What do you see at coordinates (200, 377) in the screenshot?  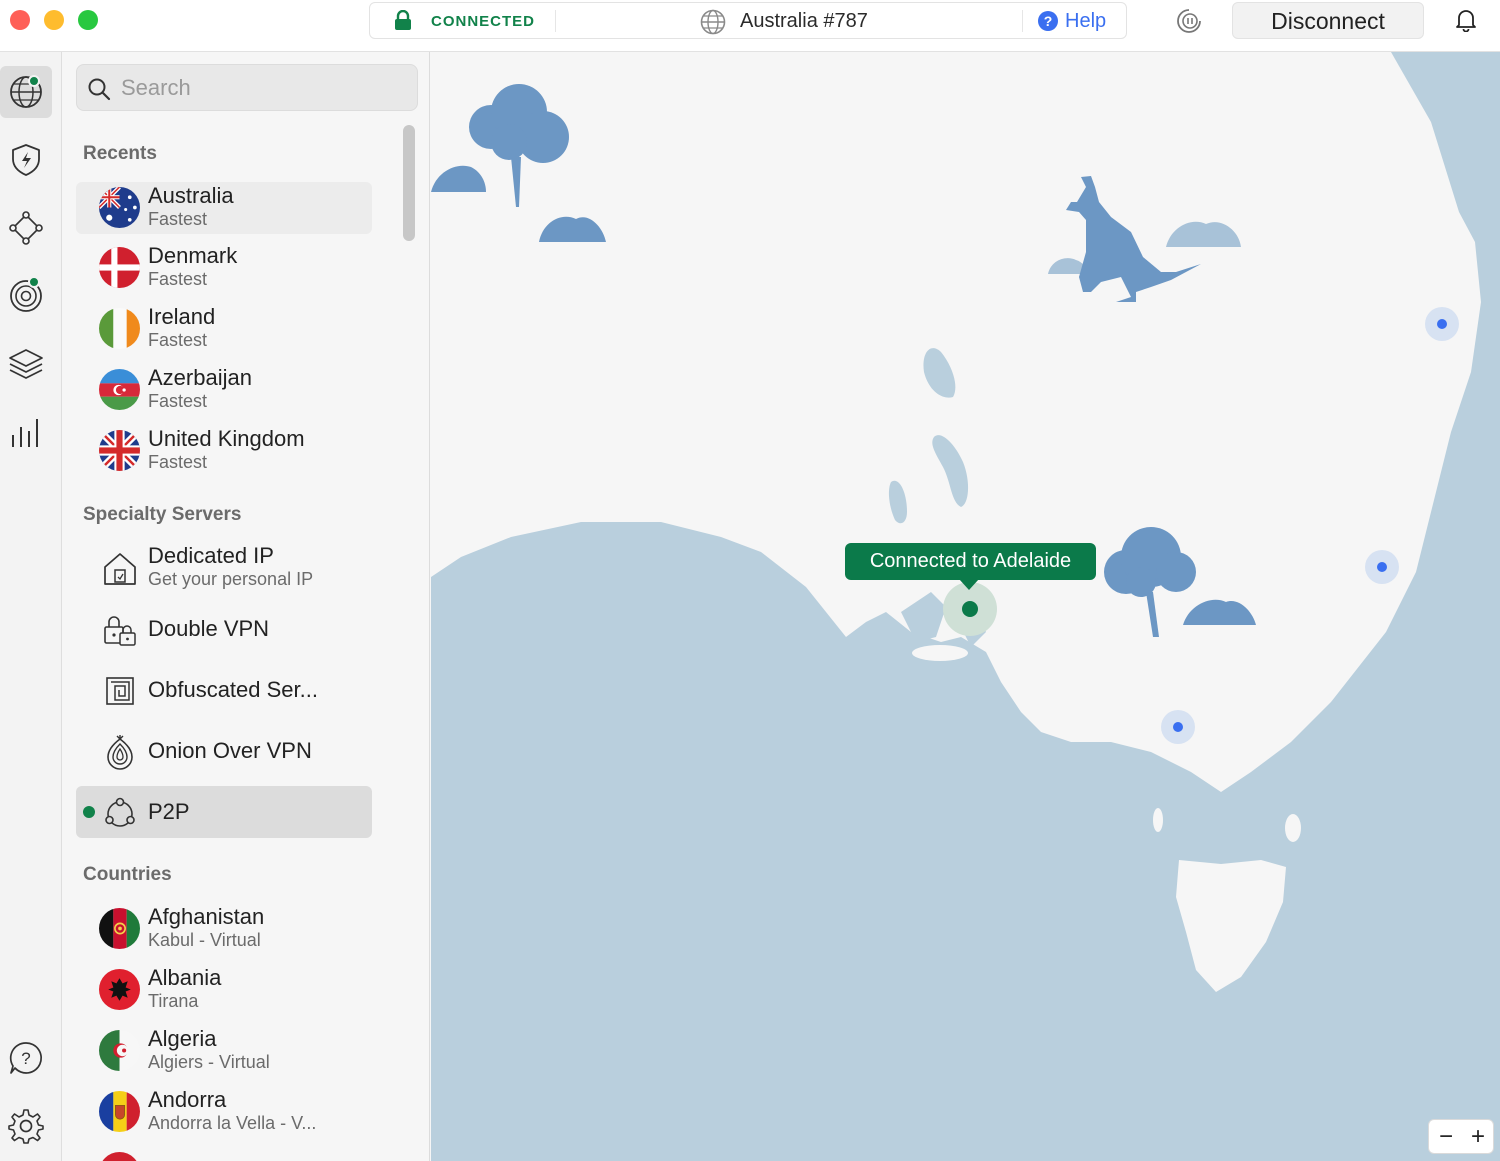 I see `country-name: Azerbaijan` at bounding box center [200, 377].